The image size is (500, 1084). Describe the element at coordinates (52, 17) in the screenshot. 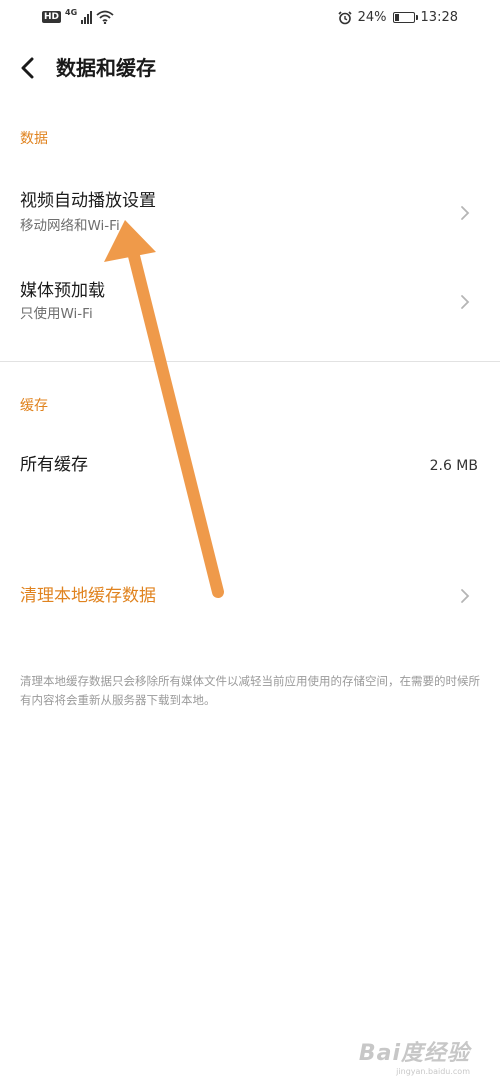

I see `hd-badge: HD` at that location.